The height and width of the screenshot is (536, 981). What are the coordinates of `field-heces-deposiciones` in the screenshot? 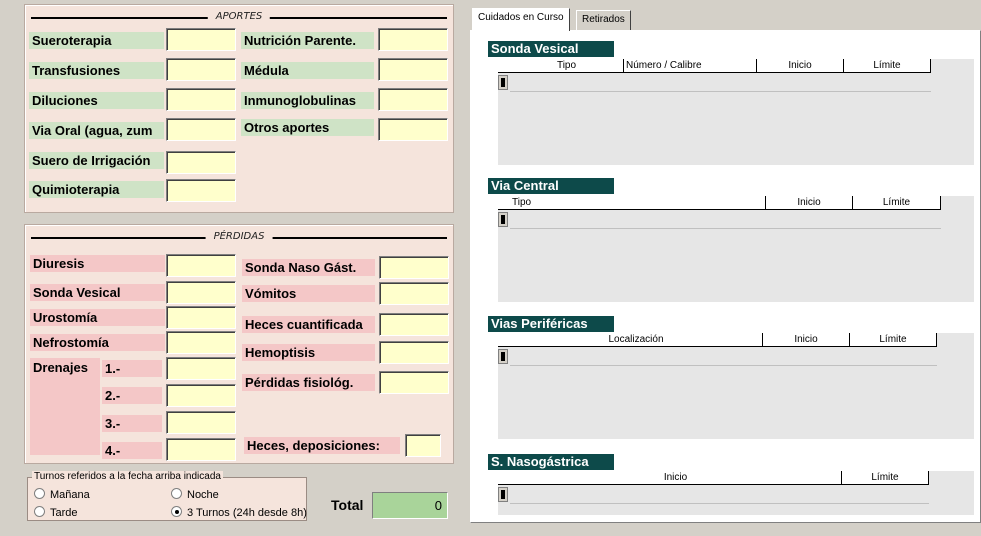 It's located at (423, 445).